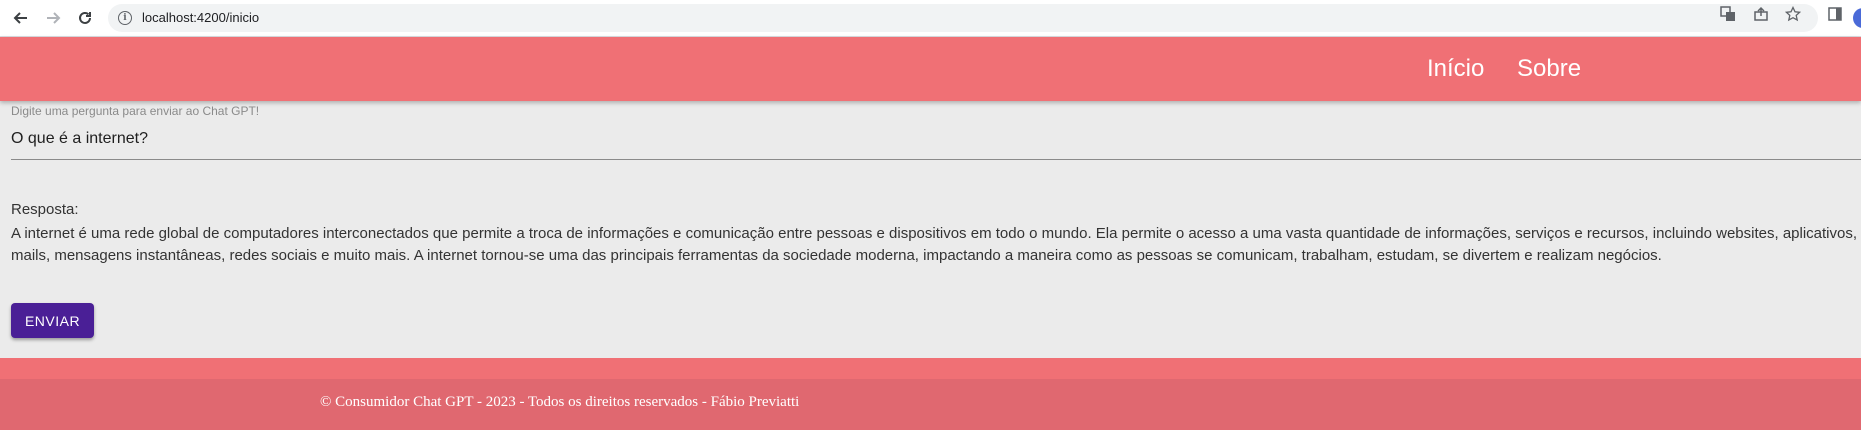 The width and height of the screenshot is (1861, 430). What do you see at coordinates (1793, 14) in the screenshot?
I see `star-icon` at bounding box center [1793, 14].